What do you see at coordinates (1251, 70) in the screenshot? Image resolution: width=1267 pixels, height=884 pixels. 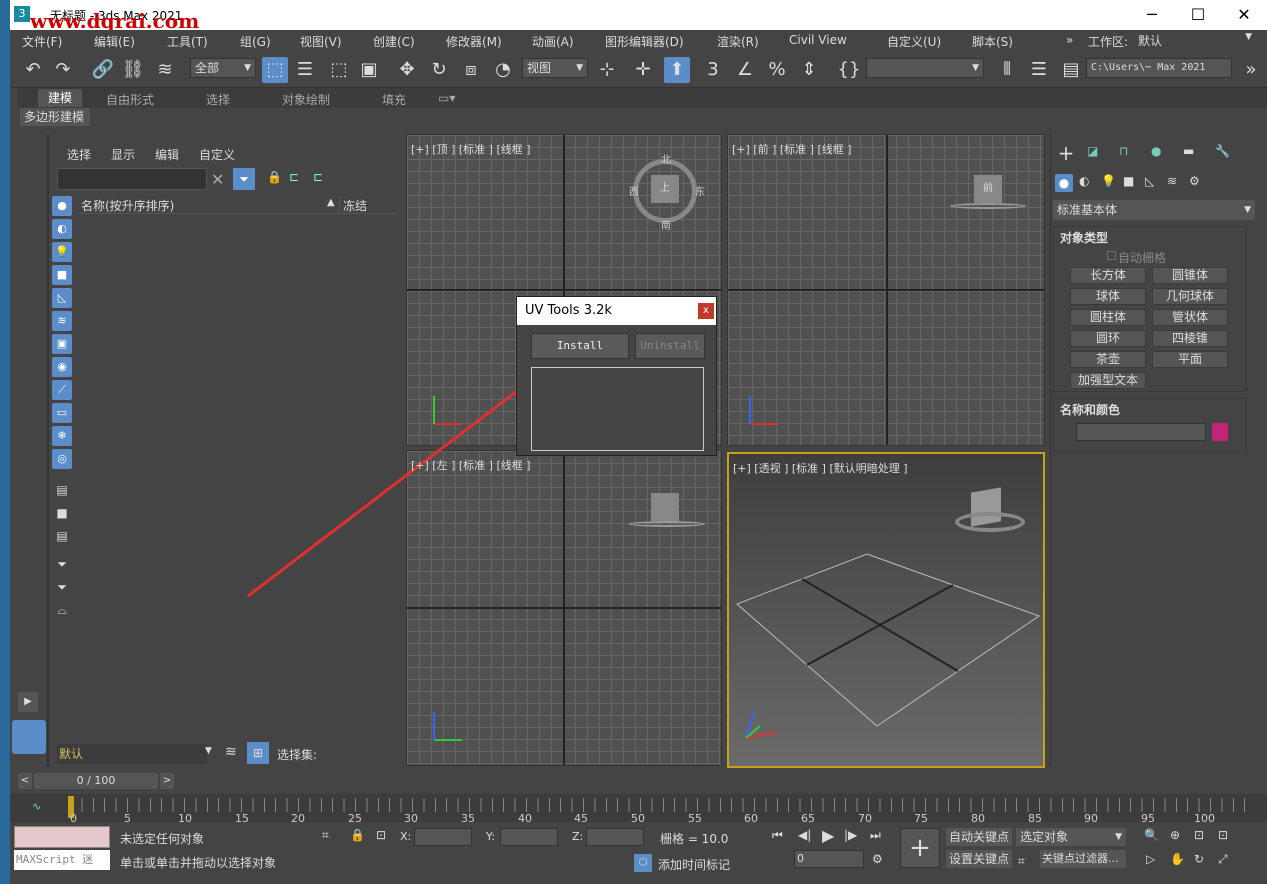 I see `toolbar-overflow-icon: »` at bounding box center [1251, 70].